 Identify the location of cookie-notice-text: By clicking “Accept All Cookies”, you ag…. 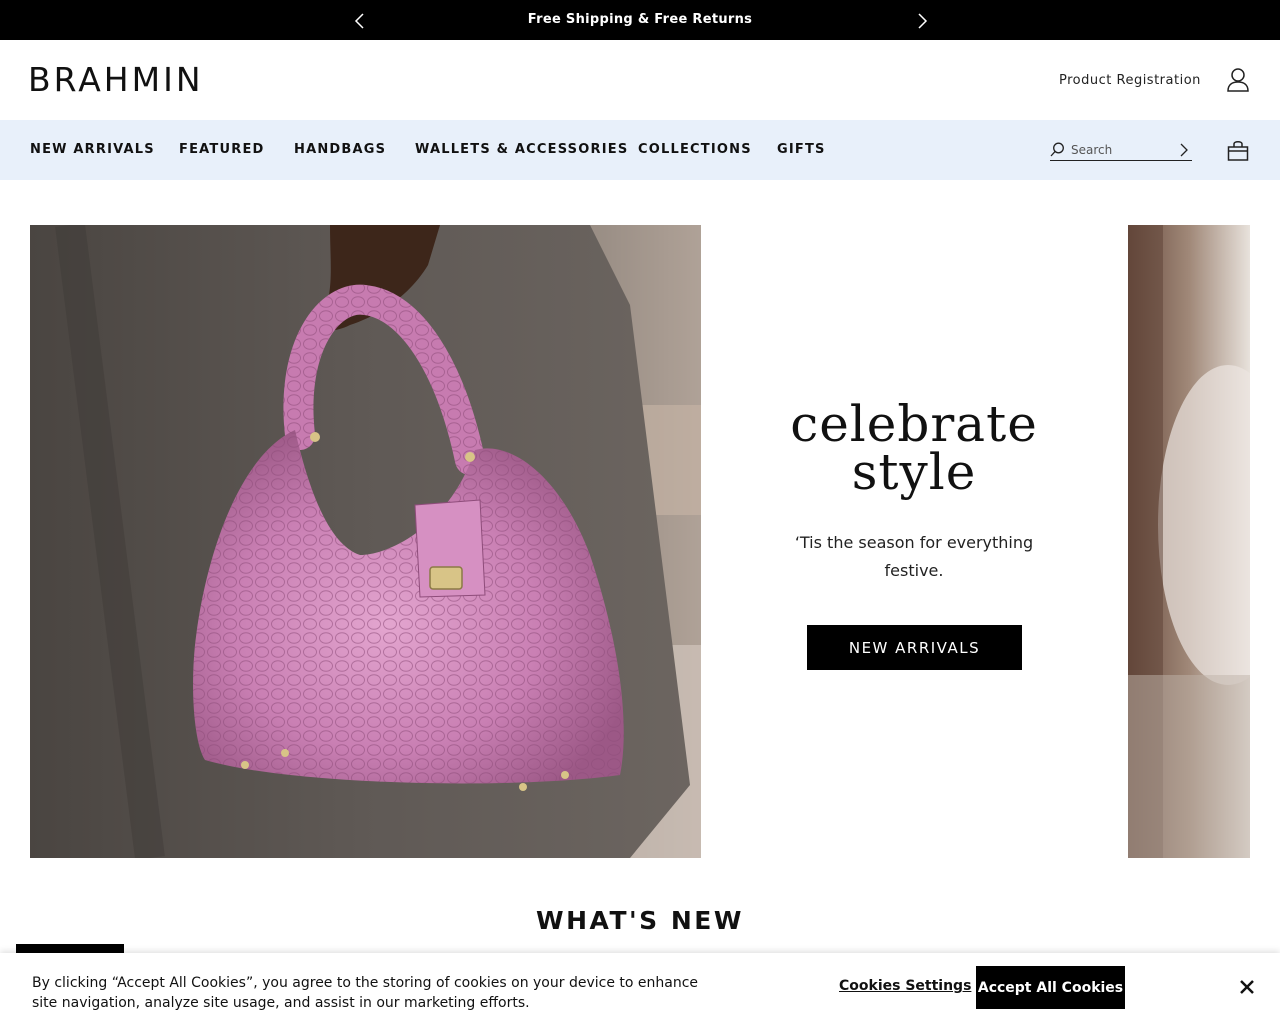
(365, 993).